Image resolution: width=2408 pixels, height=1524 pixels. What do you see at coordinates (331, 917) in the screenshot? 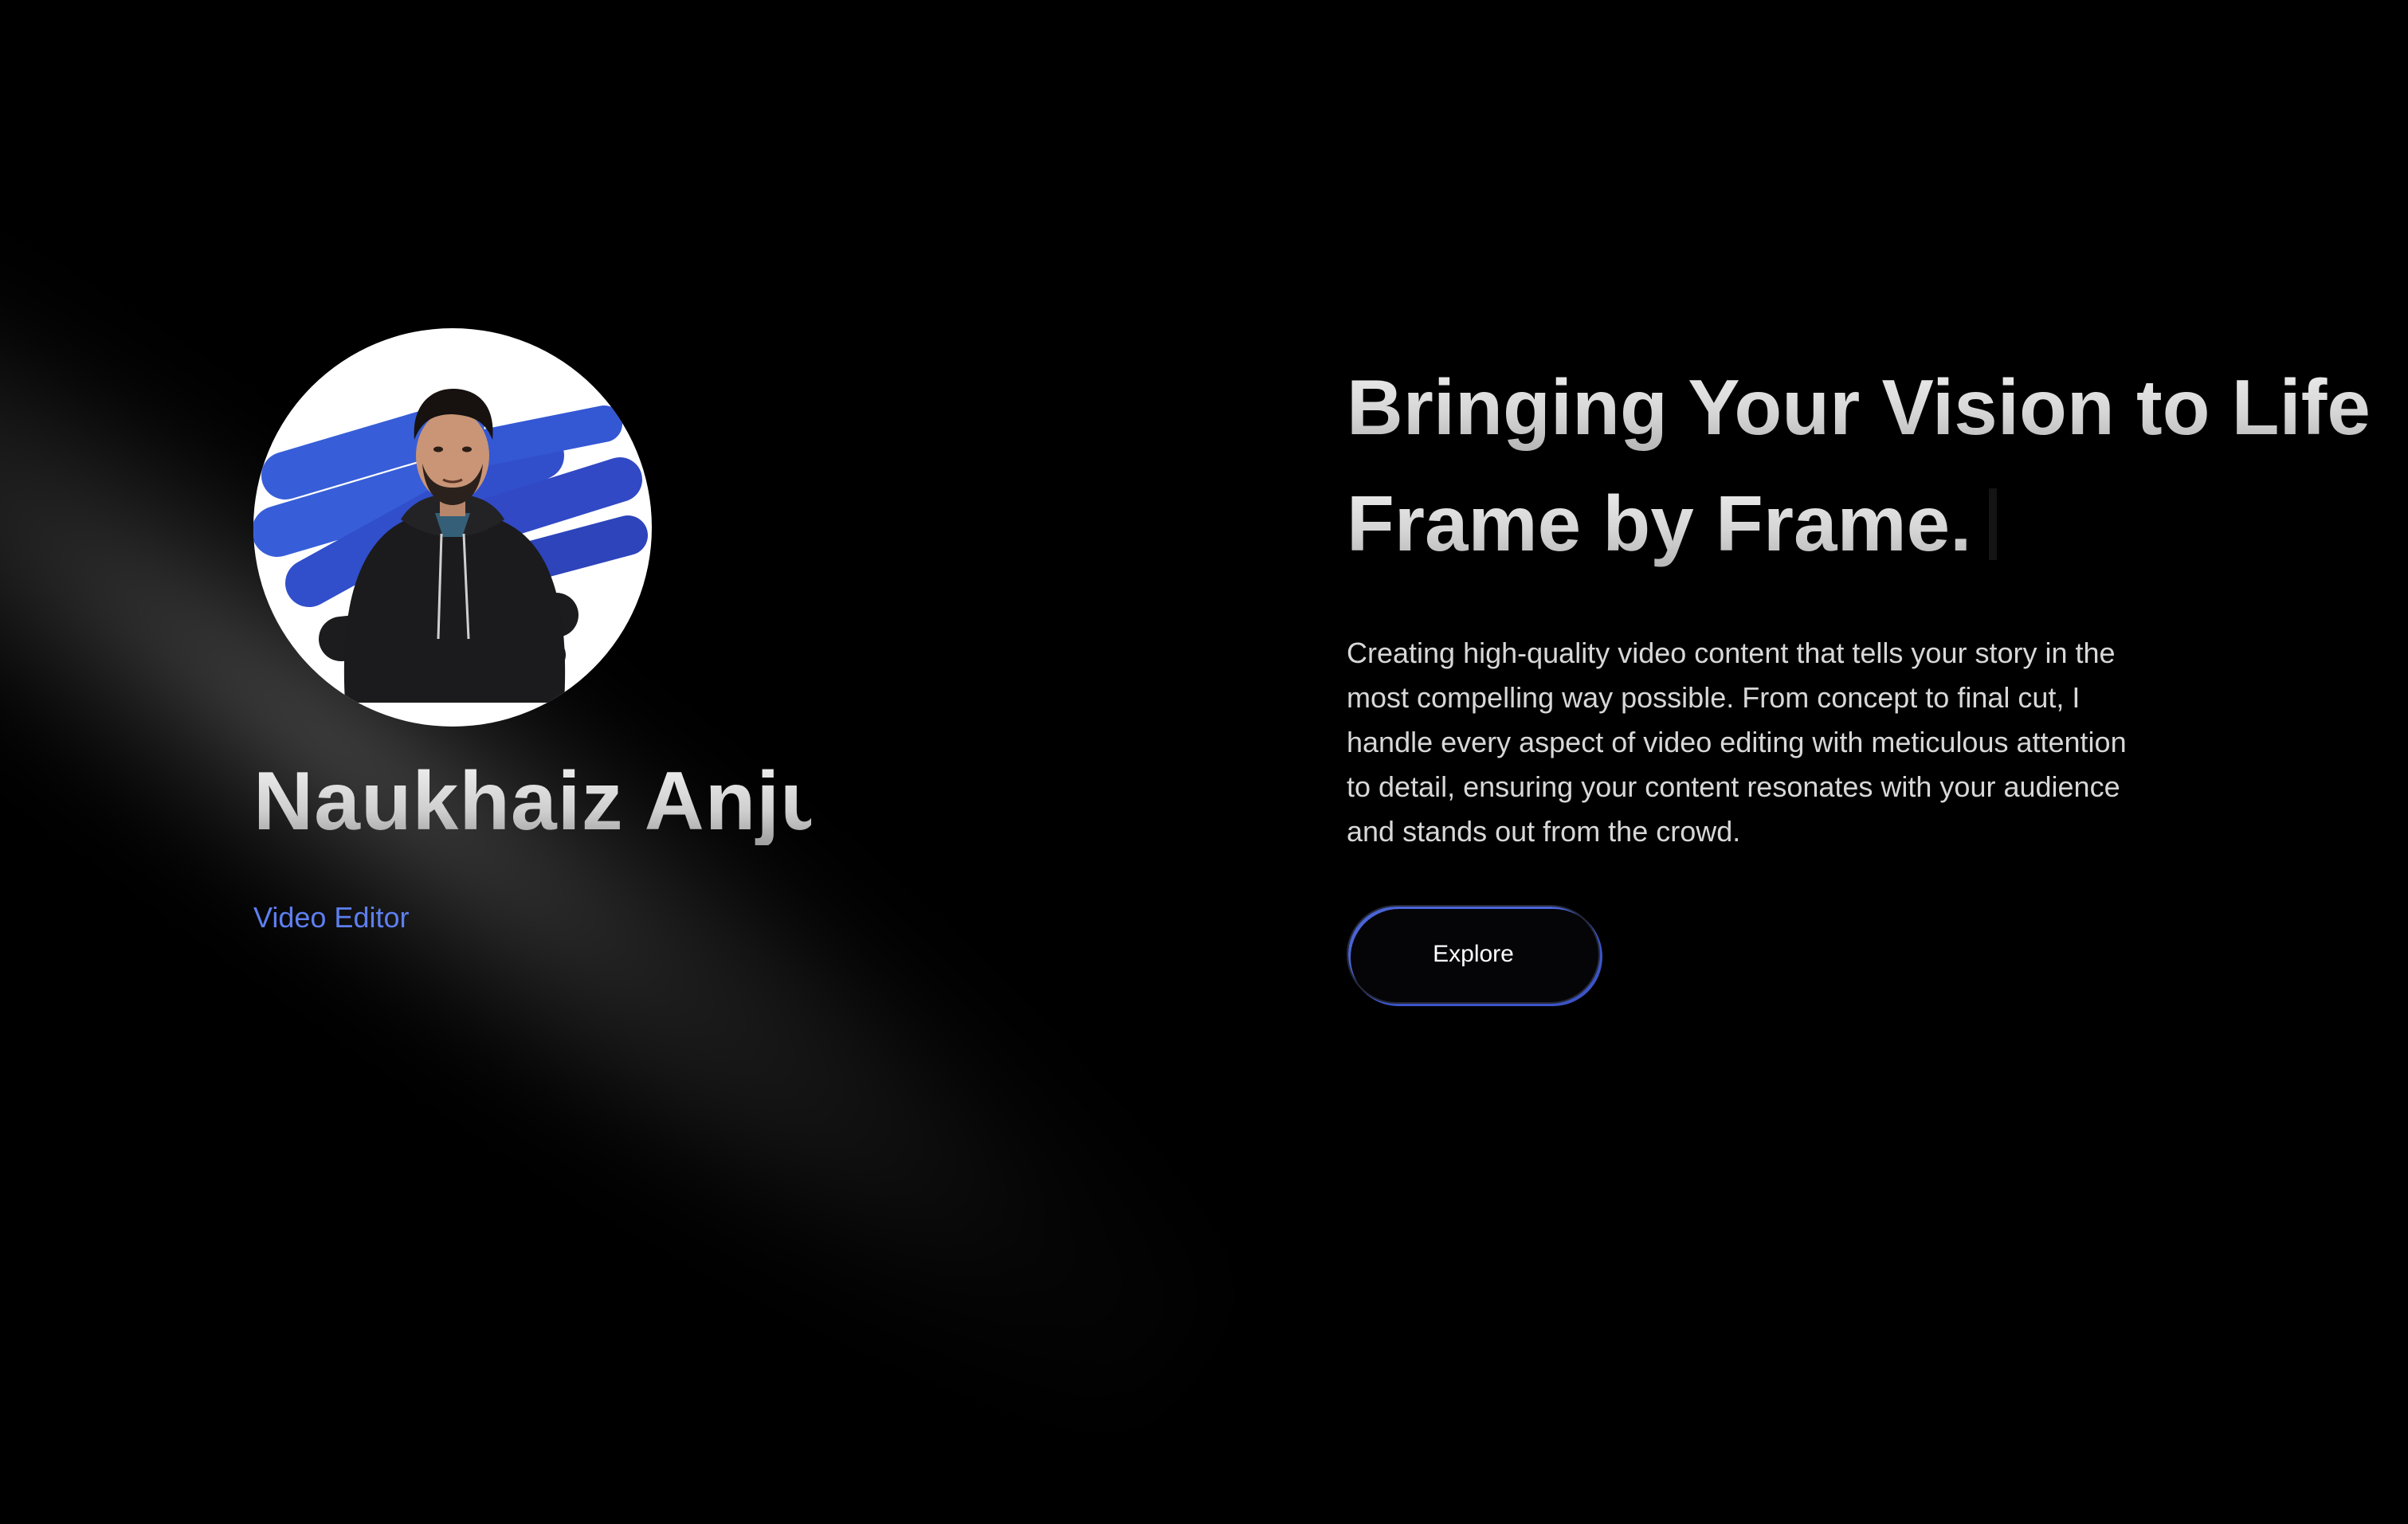
I see `profile-role: Video Editor` at bounding box center [331, 917].